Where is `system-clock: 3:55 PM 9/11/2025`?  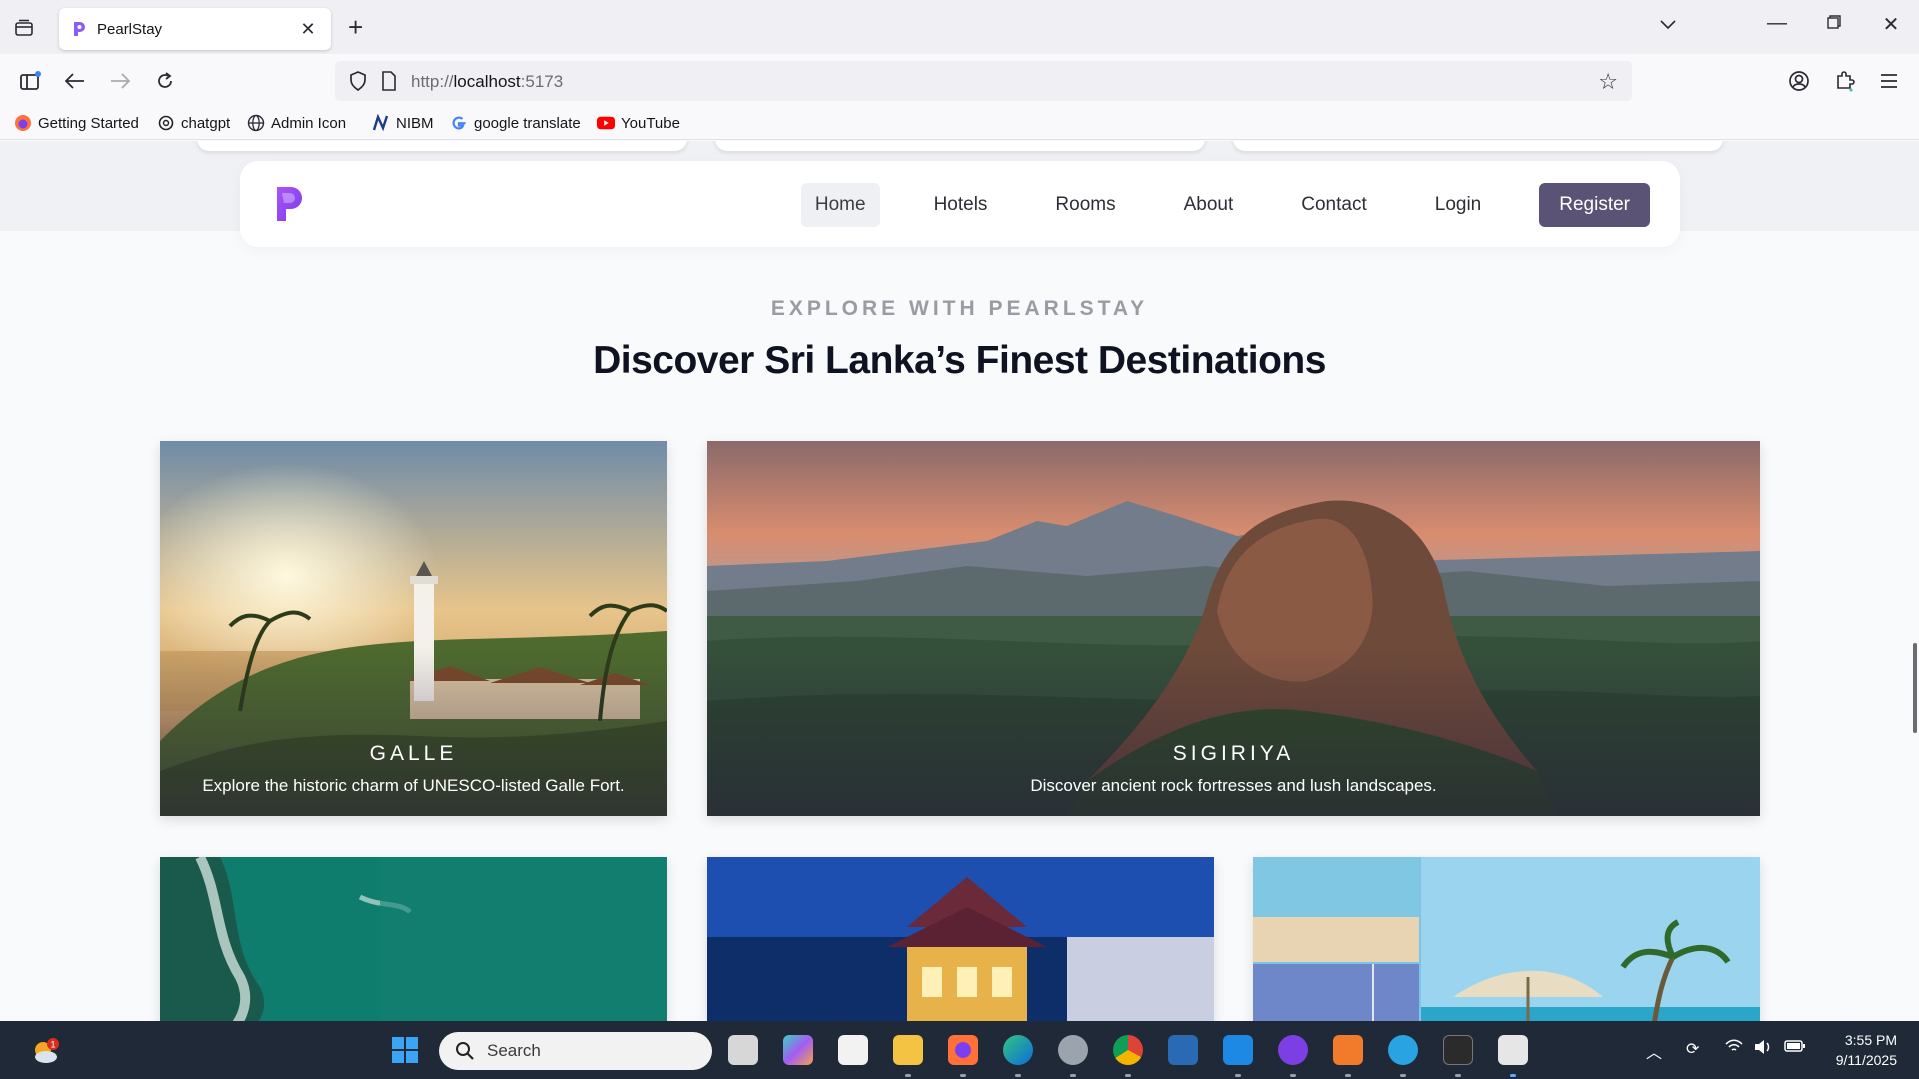
system-clock: 3:55 PM 9/11/2025 is located at coordinates (1866, 1050).